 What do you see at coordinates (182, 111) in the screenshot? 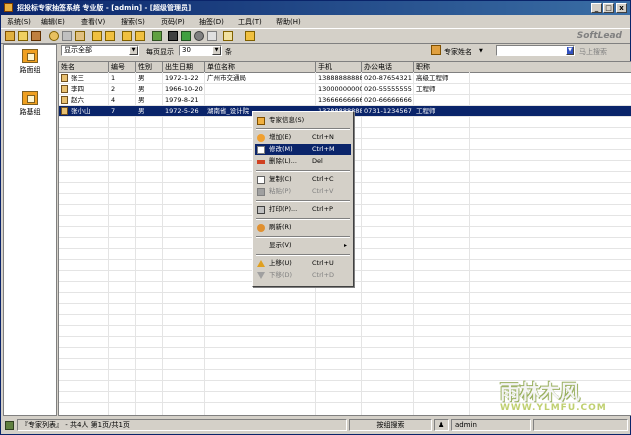
I see `cell-birthdate: 1972-5-26` at bounding box center [182, 111].